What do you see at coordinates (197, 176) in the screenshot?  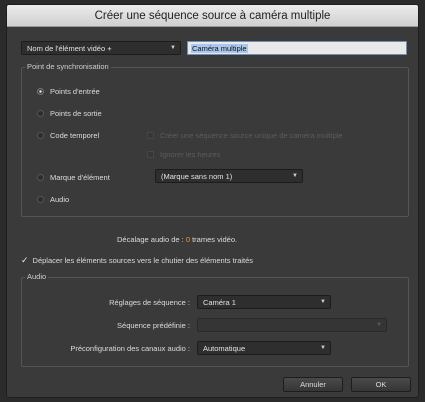 I see `marker-dropdown-value: (Marque sans nom 1)` at bounding box center [197, 176].